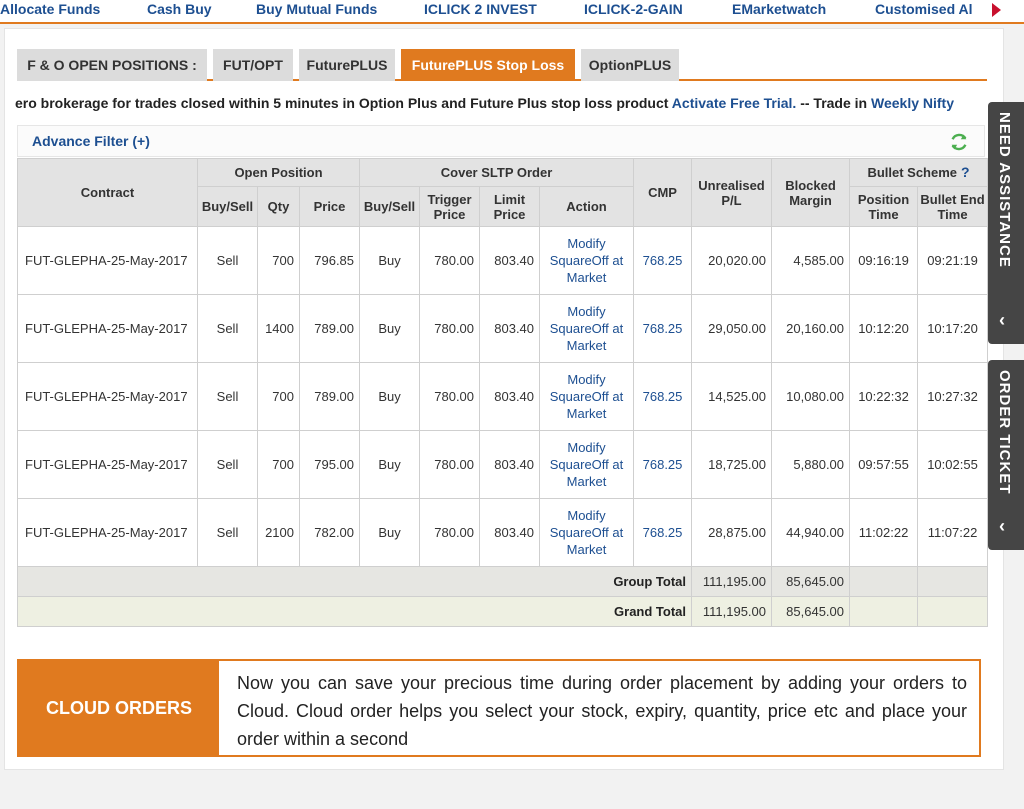 The width and height of the screenshot is (1024, 809). Describe the element at coordinates (965, 172) in the screenshot. I see `help-icon: ?` at that location.